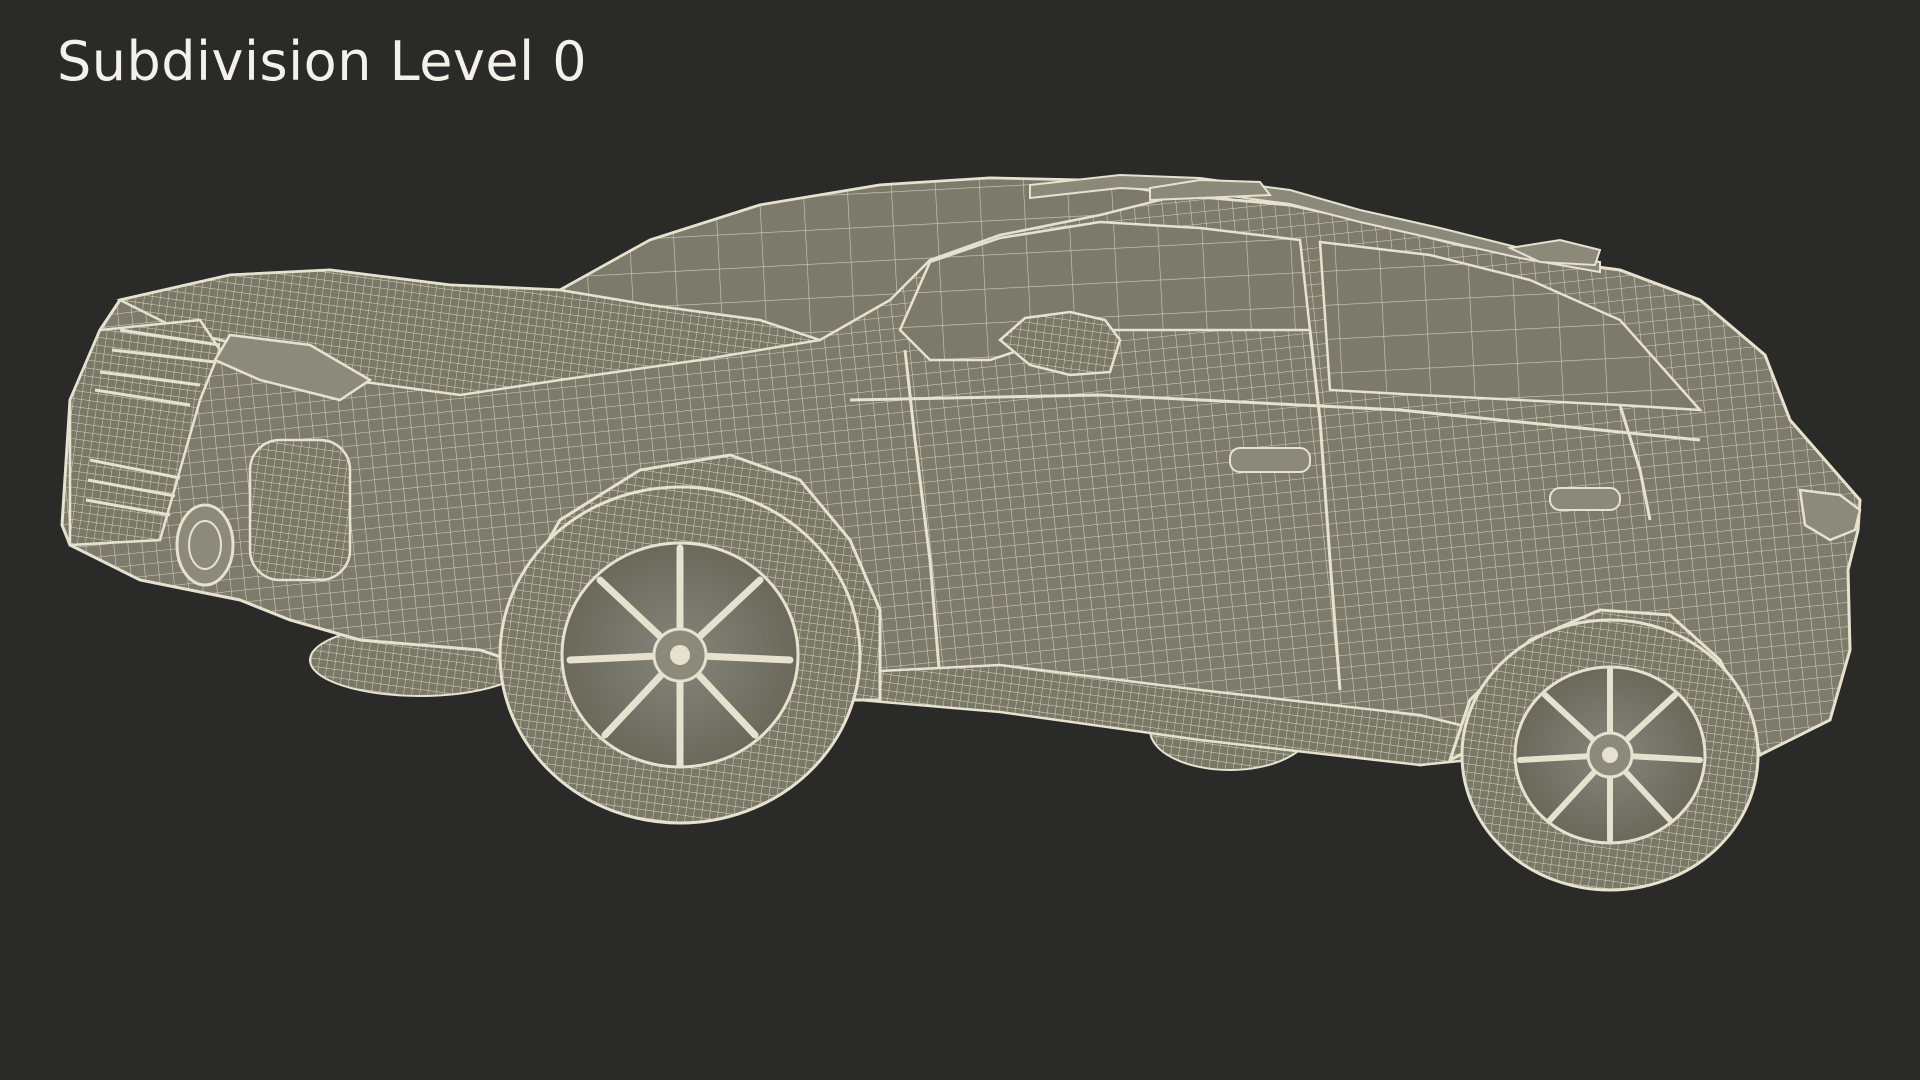 This screenshot has width=1920, height=1080. I want to click on front-hub-cap, so click(680, 655).